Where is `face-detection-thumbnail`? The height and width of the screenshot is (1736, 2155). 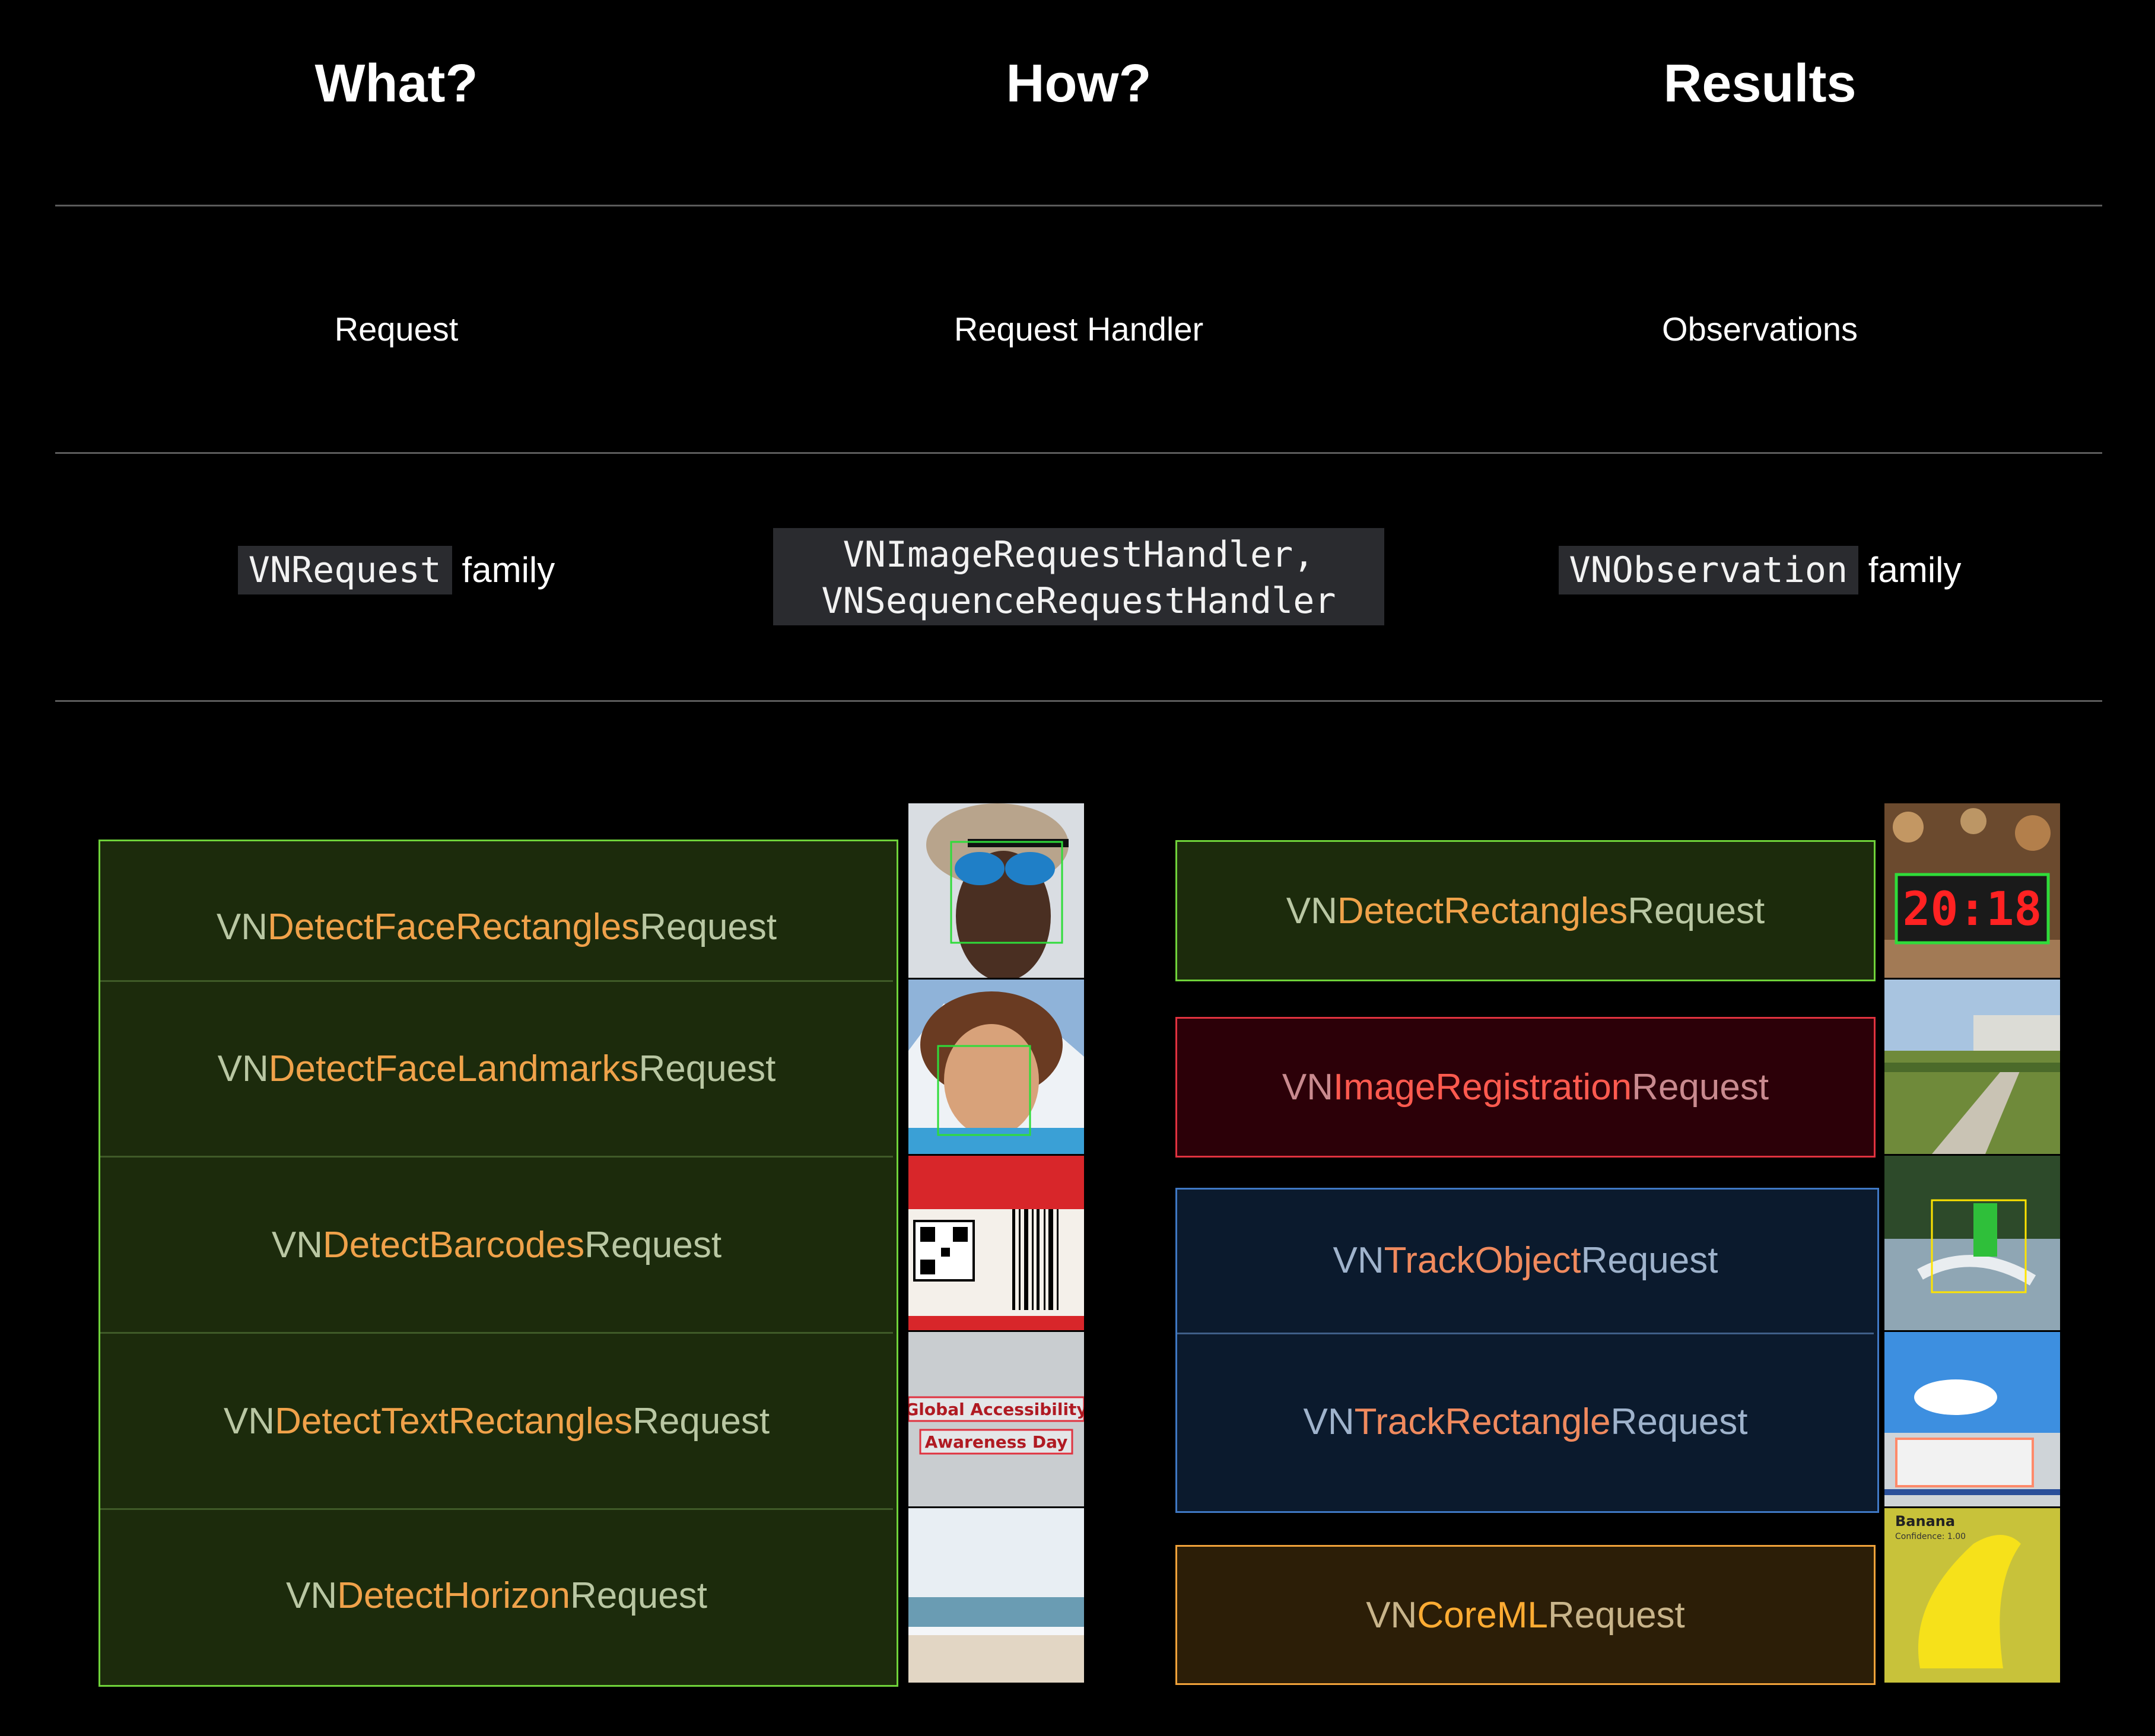 face-detection-thumbnail is located at coordinates (996, 890).